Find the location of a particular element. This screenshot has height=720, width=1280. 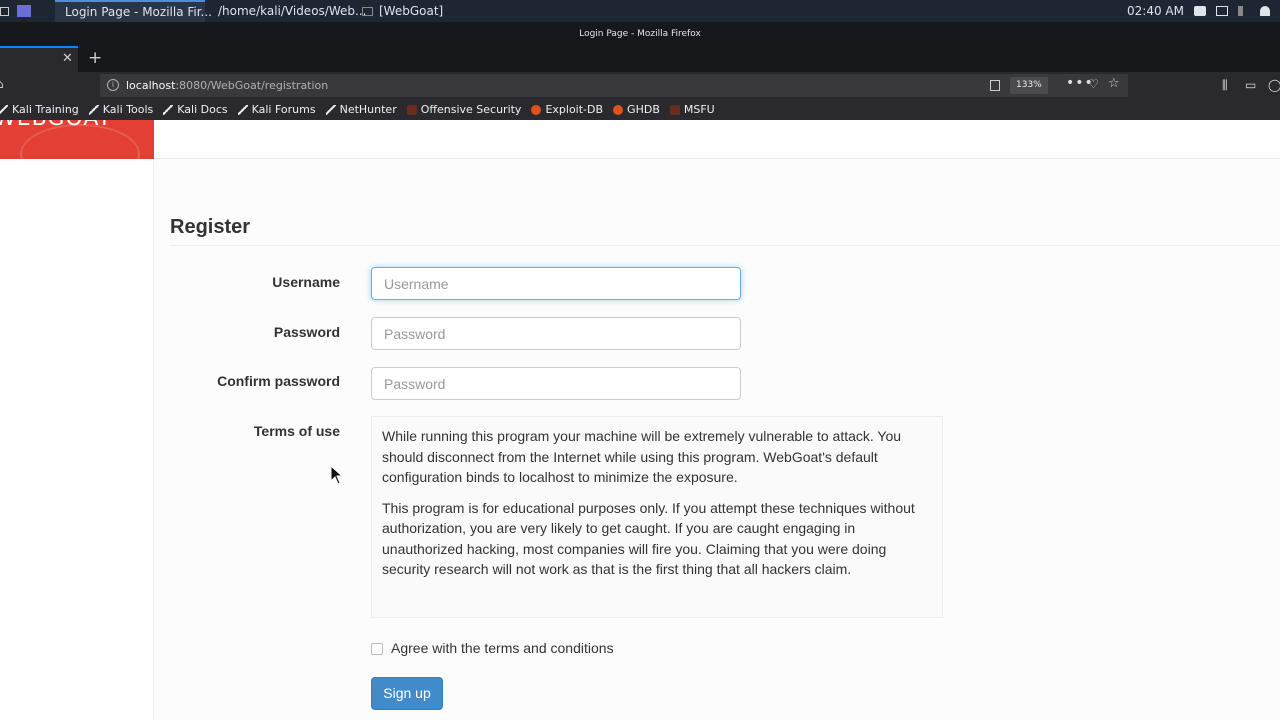

bookmark-label: MSFU is located at coordinates (699, 109).